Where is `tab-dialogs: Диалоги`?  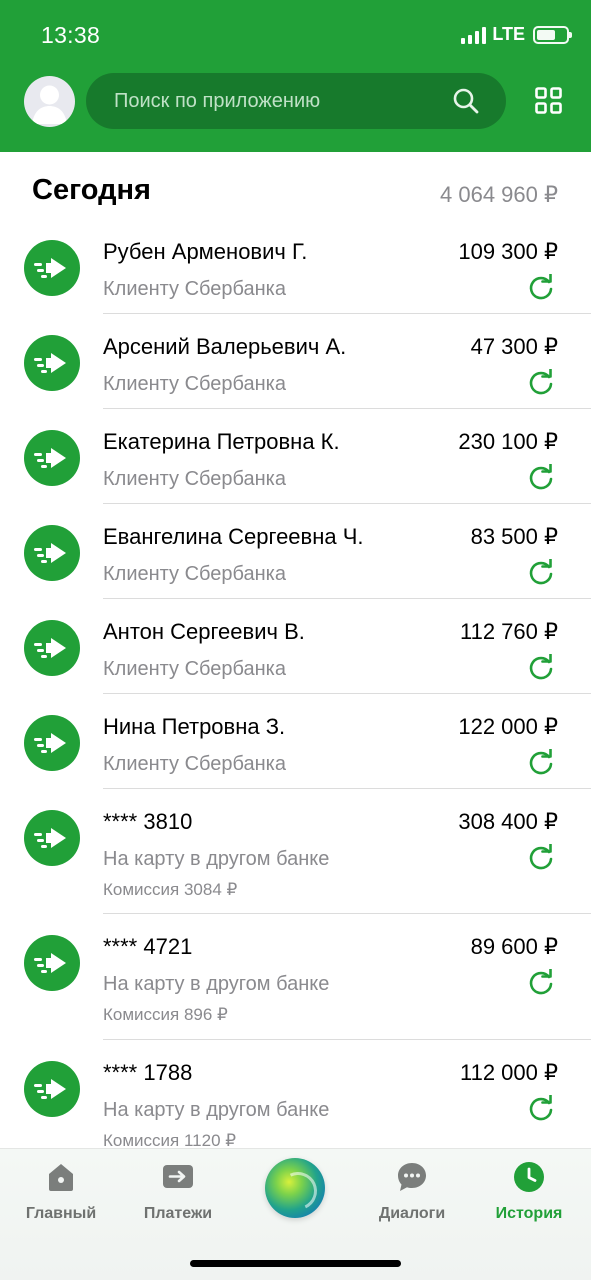 tab-dialogs: Диалоги is located at coordinates (412, 1199).